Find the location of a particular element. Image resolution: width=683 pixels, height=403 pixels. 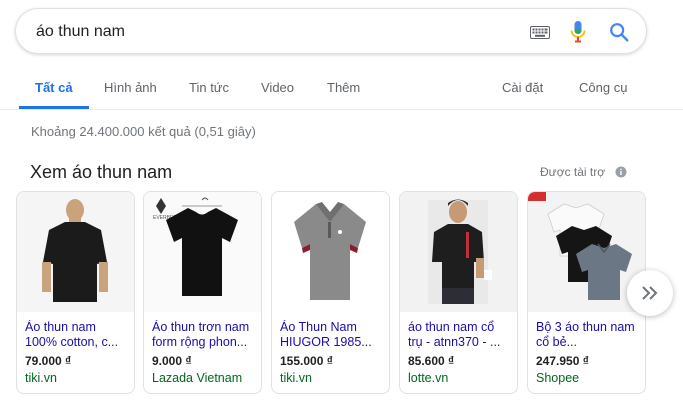

tab-tools: Công cụ is located at coordinates (603, 87).